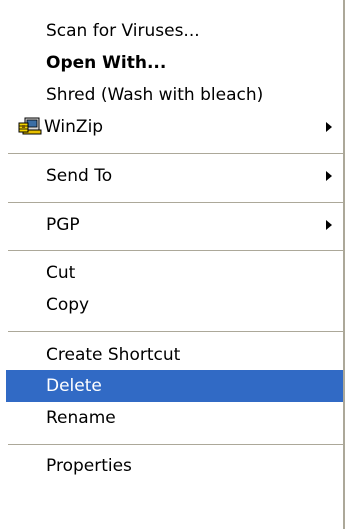  Describe the element at coordinates (174, 176) in the screenshot. I see `menu-item-send-to: Send To` at that location.